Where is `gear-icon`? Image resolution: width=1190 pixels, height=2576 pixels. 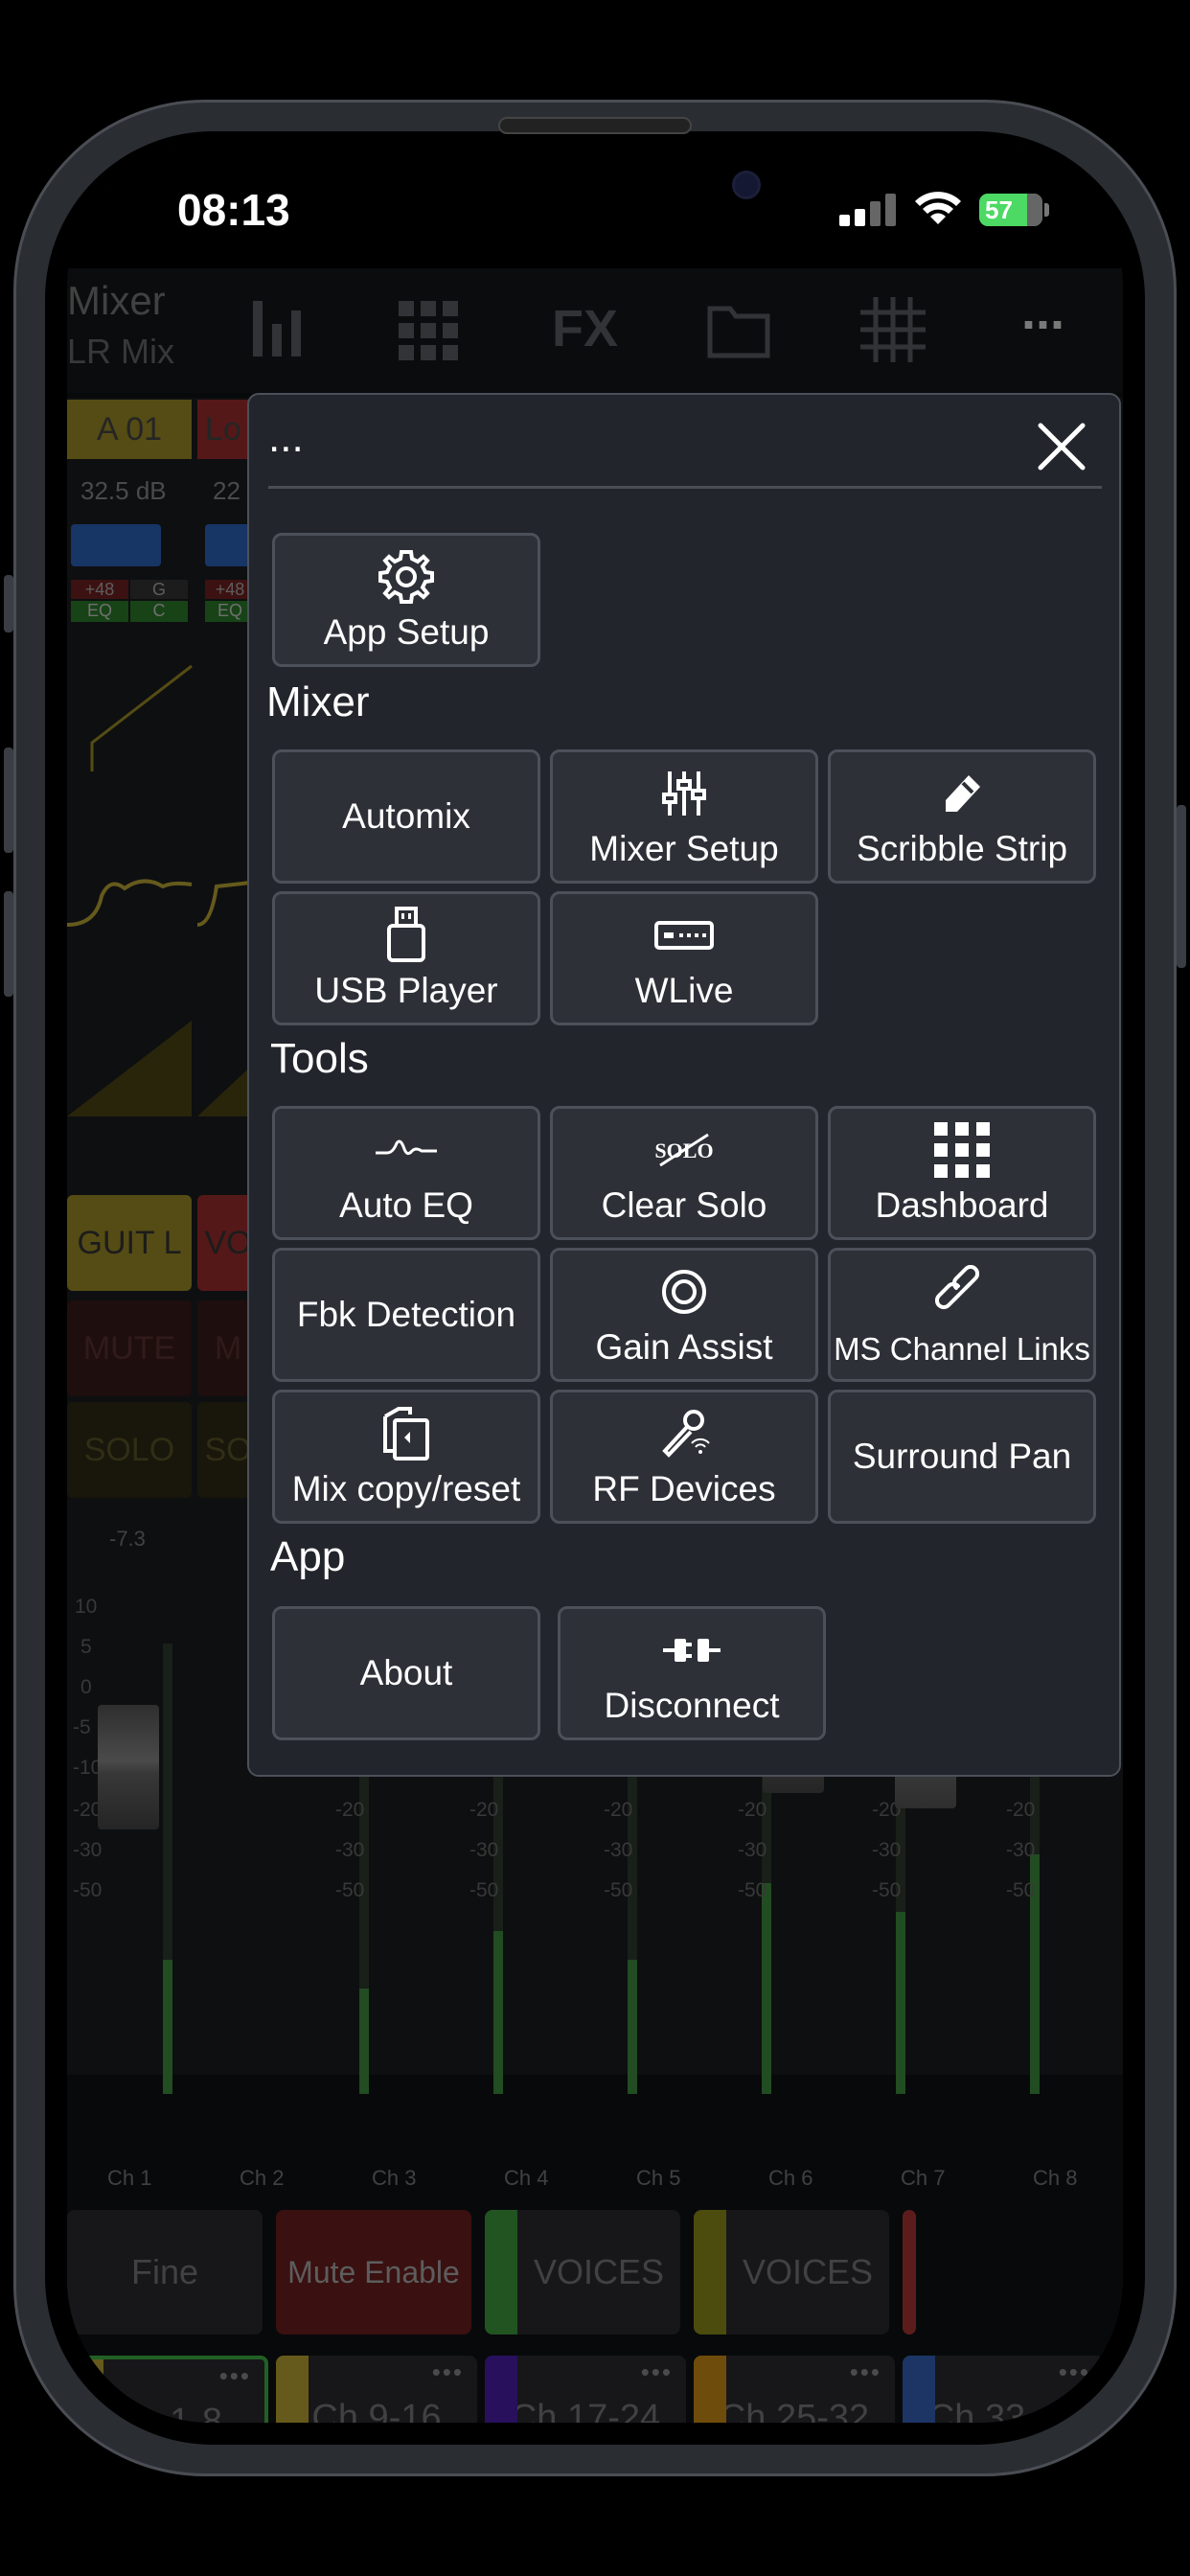 gear-icon is located at coordinates (406, 577).